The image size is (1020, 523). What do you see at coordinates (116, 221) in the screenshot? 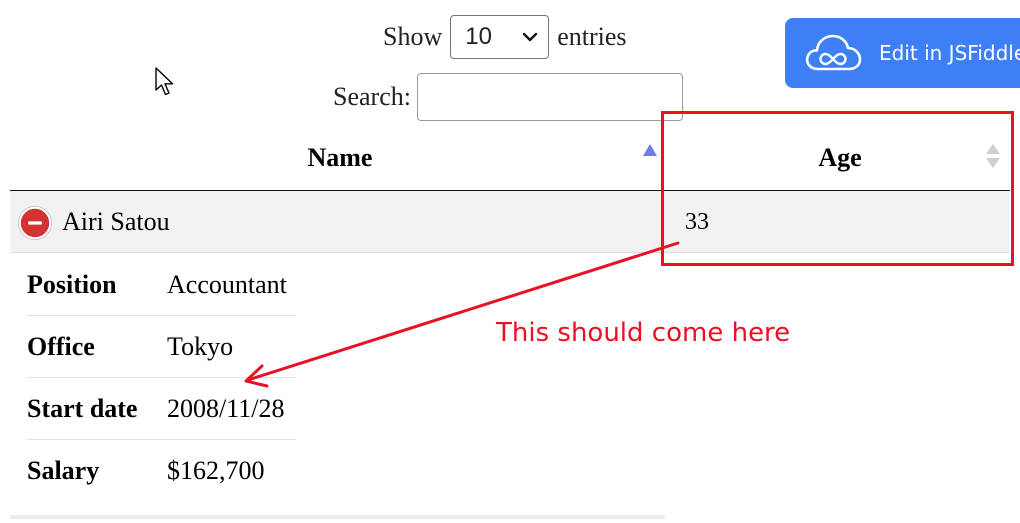
I see `cell-name: Airi Satou` at bounding box center [116, 221].